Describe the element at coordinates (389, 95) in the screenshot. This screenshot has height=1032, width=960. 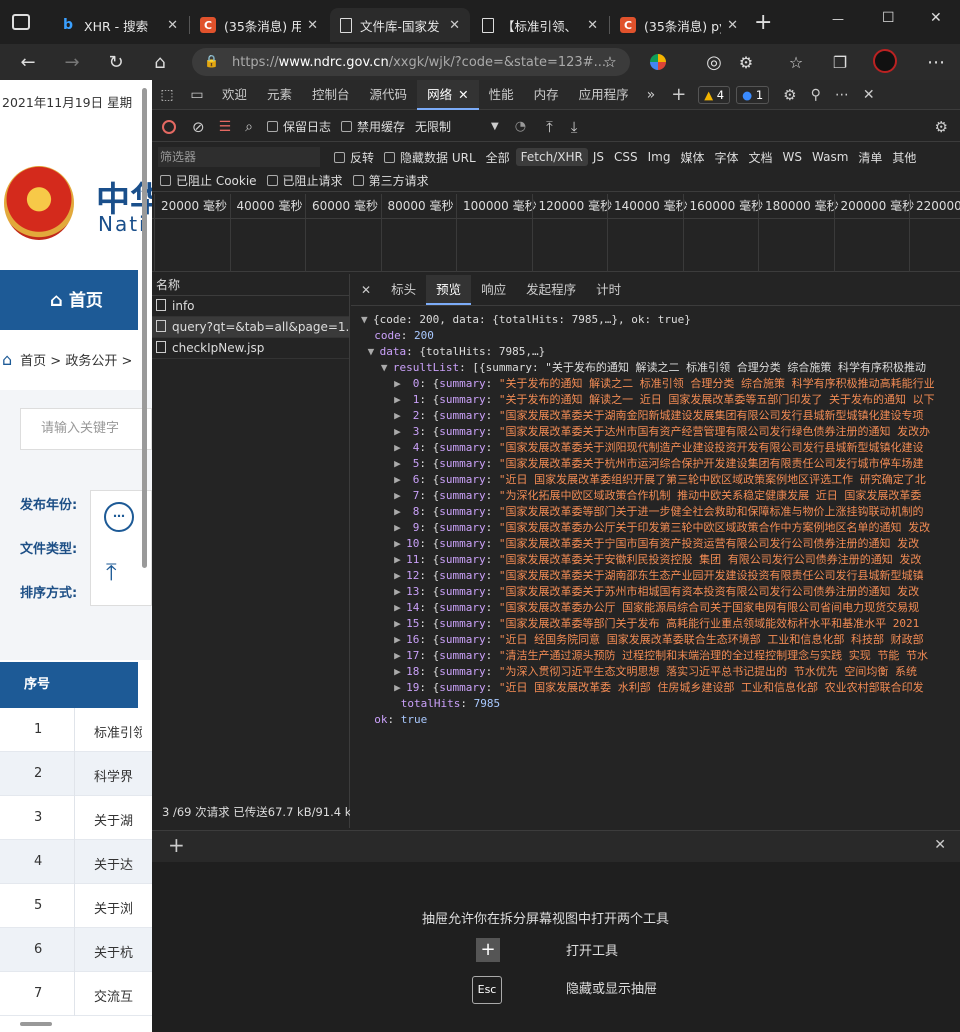
I see `tab-sources: 源代码` at that location.